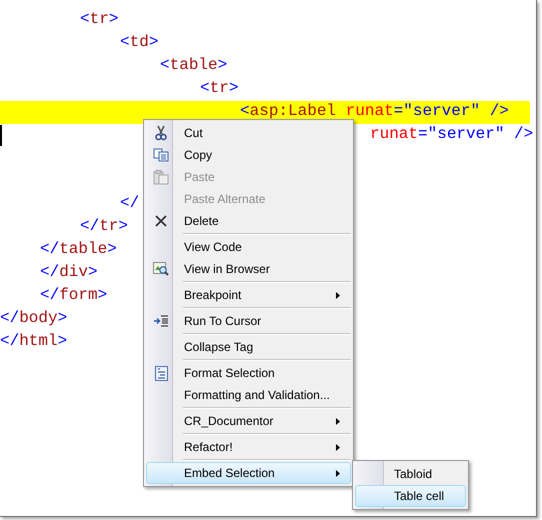 The image size is (542, 520). Describe the element at coordinates (130, 203) in the screenshot. I see `code-line: </` at that location.